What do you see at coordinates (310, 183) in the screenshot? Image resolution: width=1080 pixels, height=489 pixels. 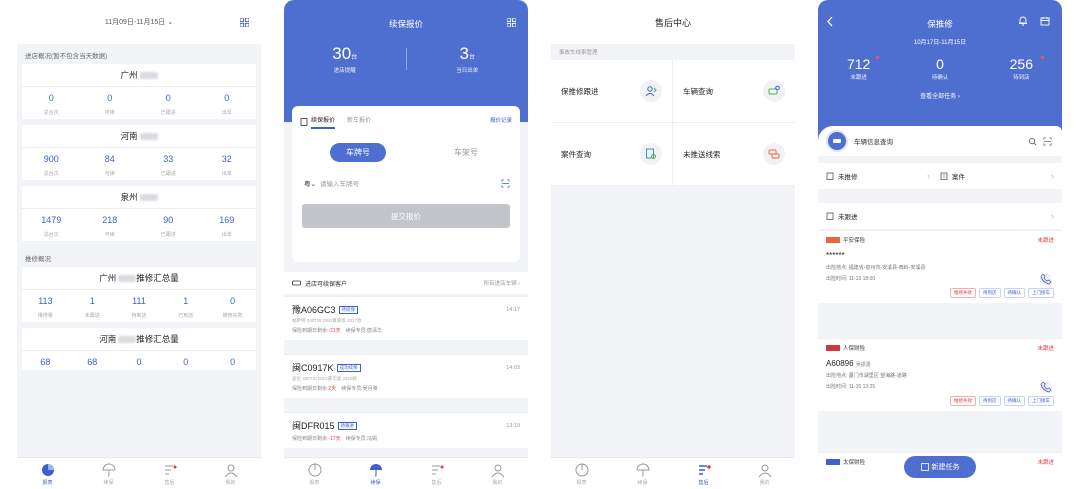 I see `province-select: 粤⌄` at bounding box center [310, 183].